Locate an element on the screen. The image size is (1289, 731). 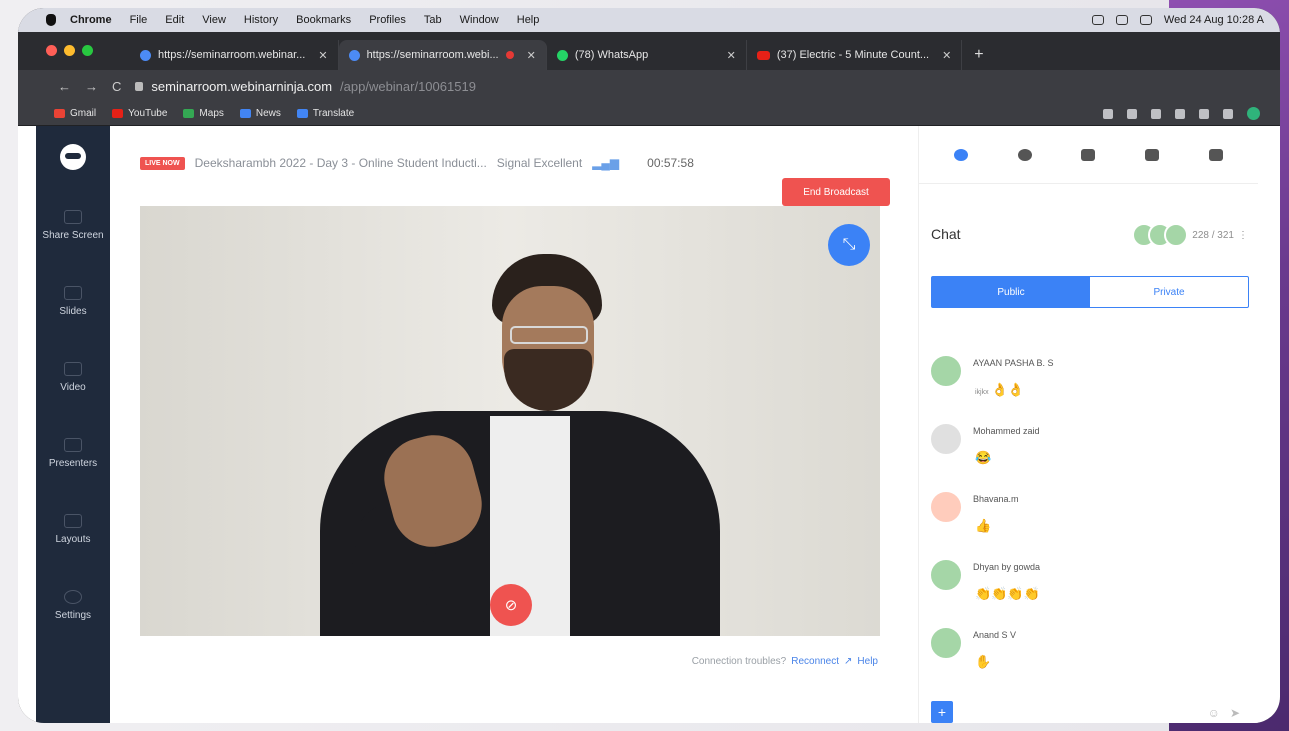
bookmark-gmail: Gmail is located at coordinates (75, 113).